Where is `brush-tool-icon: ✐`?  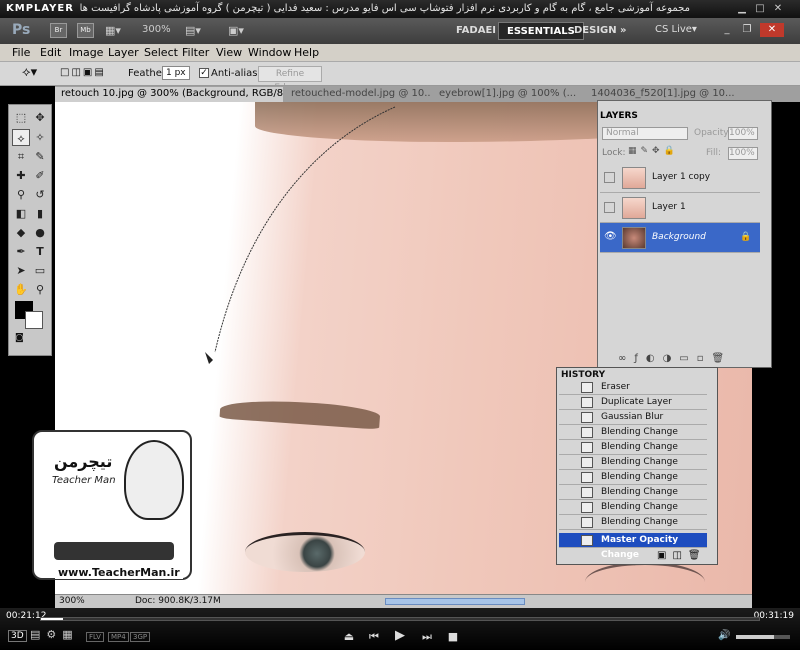
brush-tool-icon: ✐ is located at coordinates (40, 175).